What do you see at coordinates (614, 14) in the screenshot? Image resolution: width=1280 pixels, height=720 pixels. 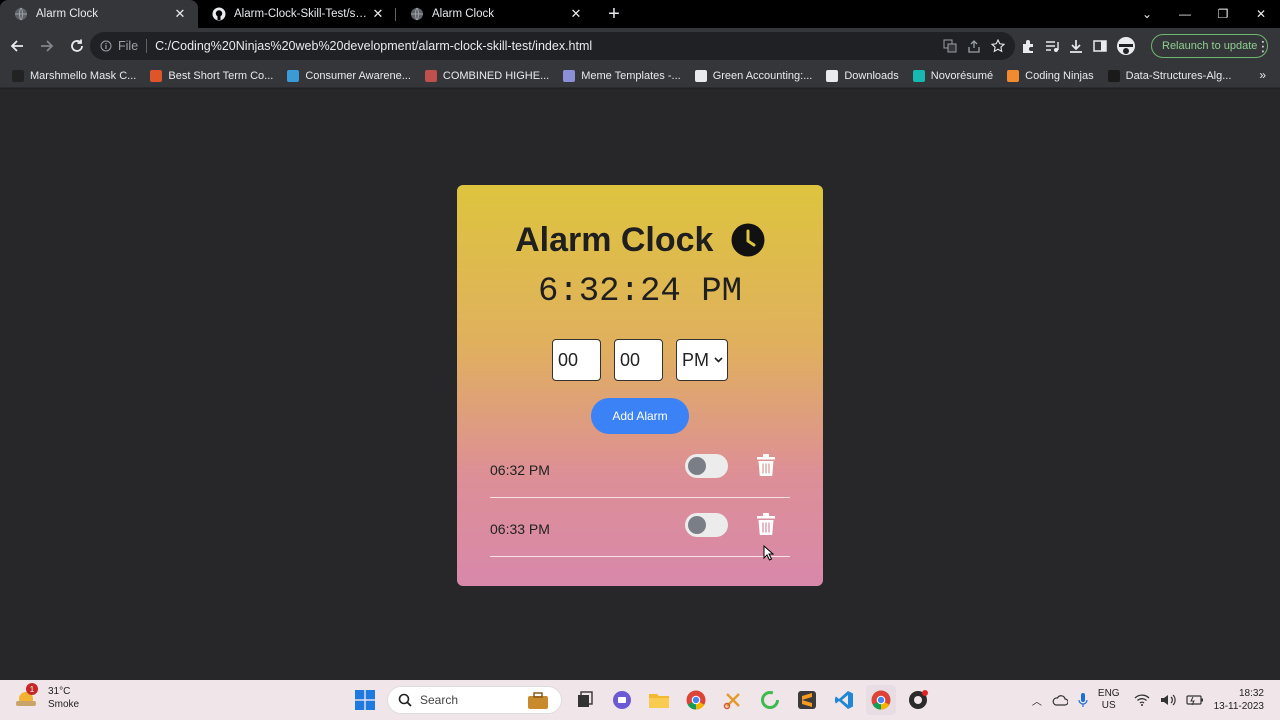 I see `new-tab-icon: +` at bounding box center [614, 14].